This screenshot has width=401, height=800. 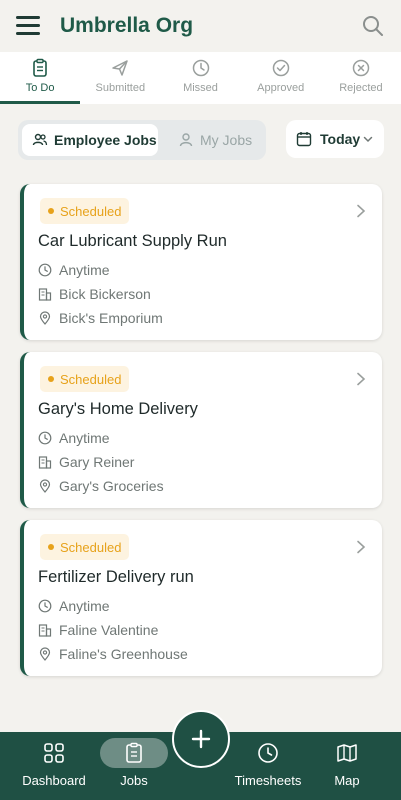 What do you see at coordinates (127, 25) in the screenshot?
I see `org-name: Umbrella Org` at bounding box center [127, 25].